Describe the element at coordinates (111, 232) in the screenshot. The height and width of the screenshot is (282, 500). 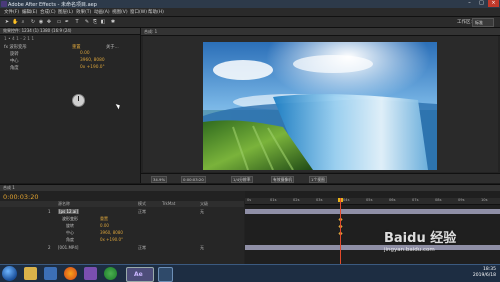
I see `property-value: 3960, 8080` at that location.